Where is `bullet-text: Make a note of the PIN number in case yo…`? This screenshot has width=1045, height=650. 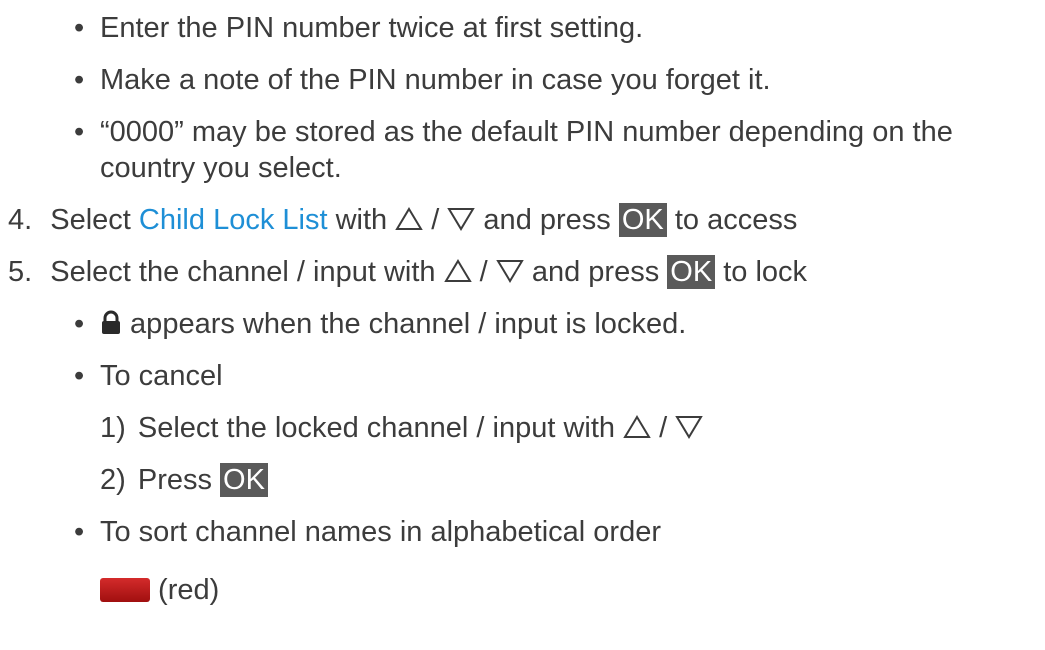
bullet-text: Make a note of the PIN number in case yo… is located at coordinates (435, 80).